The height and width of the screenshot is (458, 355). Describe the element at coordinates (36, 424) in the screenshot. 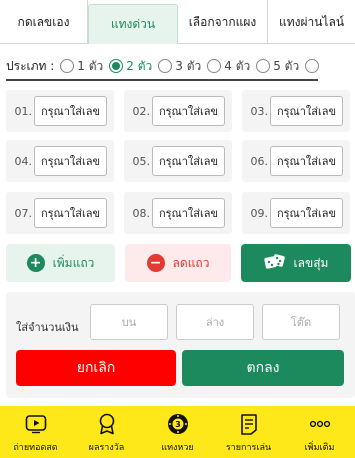

I see `play-icon` at that location.